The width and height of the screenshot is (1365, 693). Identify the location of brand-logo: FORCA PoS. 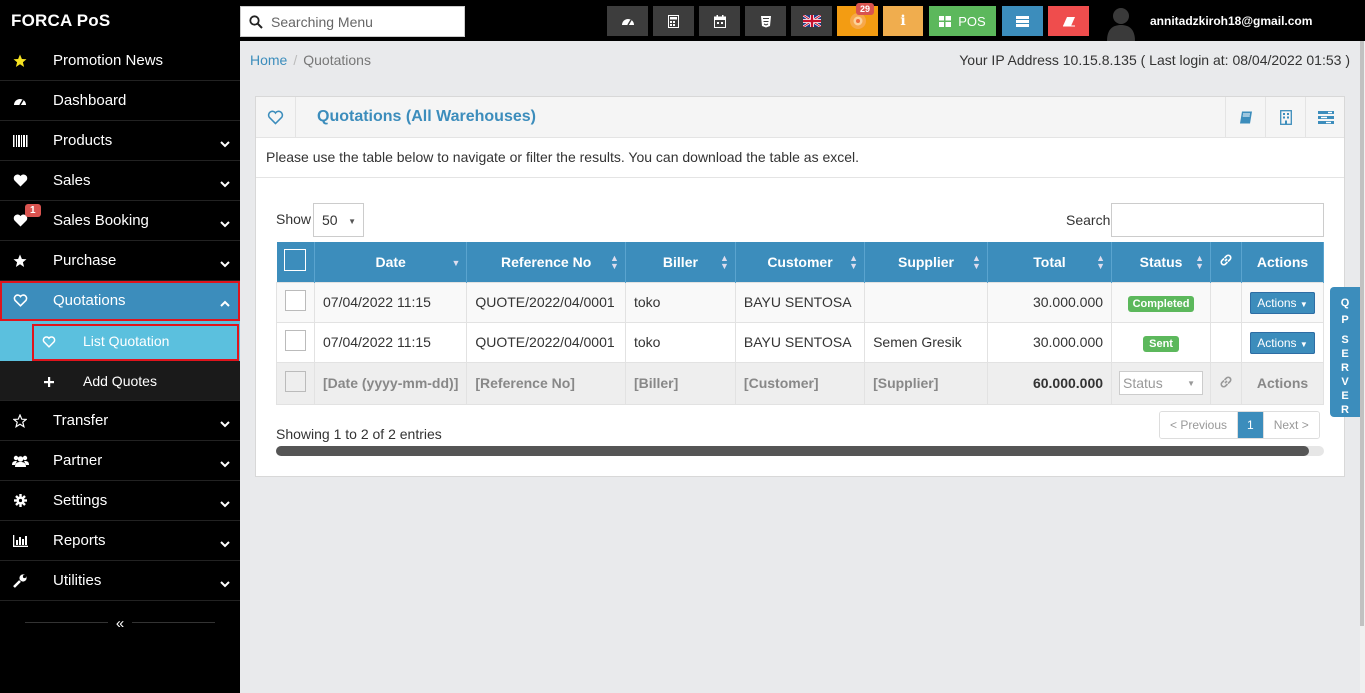
(60, 21).